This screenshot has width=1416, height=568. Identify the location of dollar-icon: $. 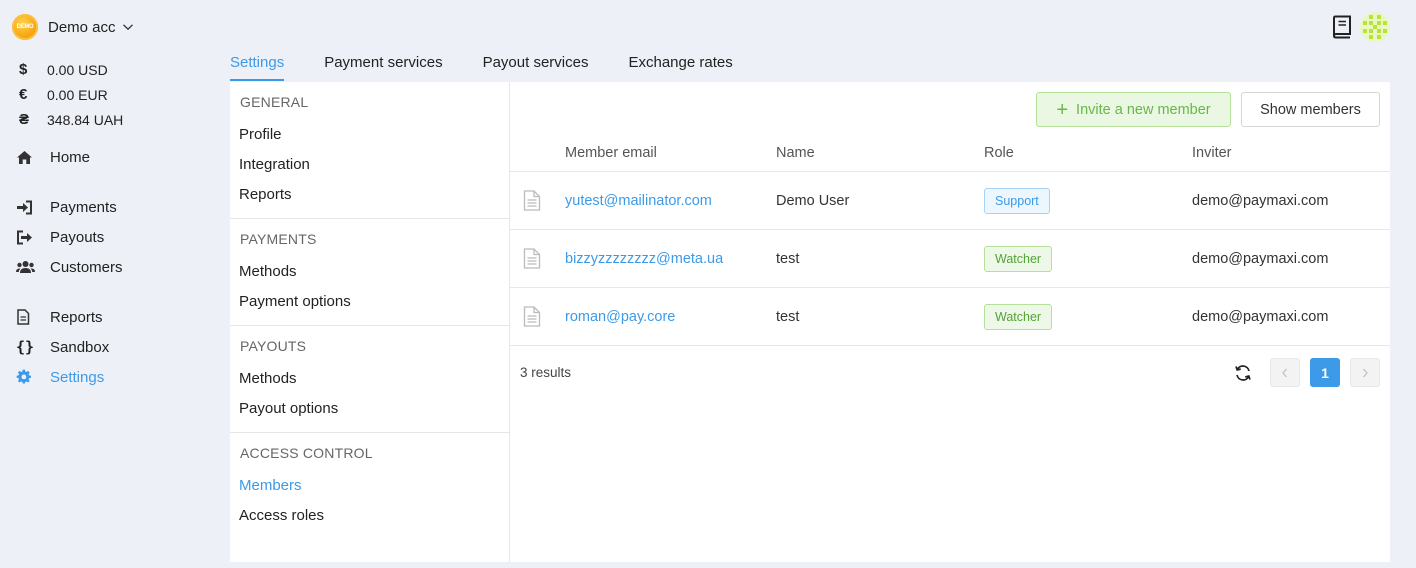
(23, 69).